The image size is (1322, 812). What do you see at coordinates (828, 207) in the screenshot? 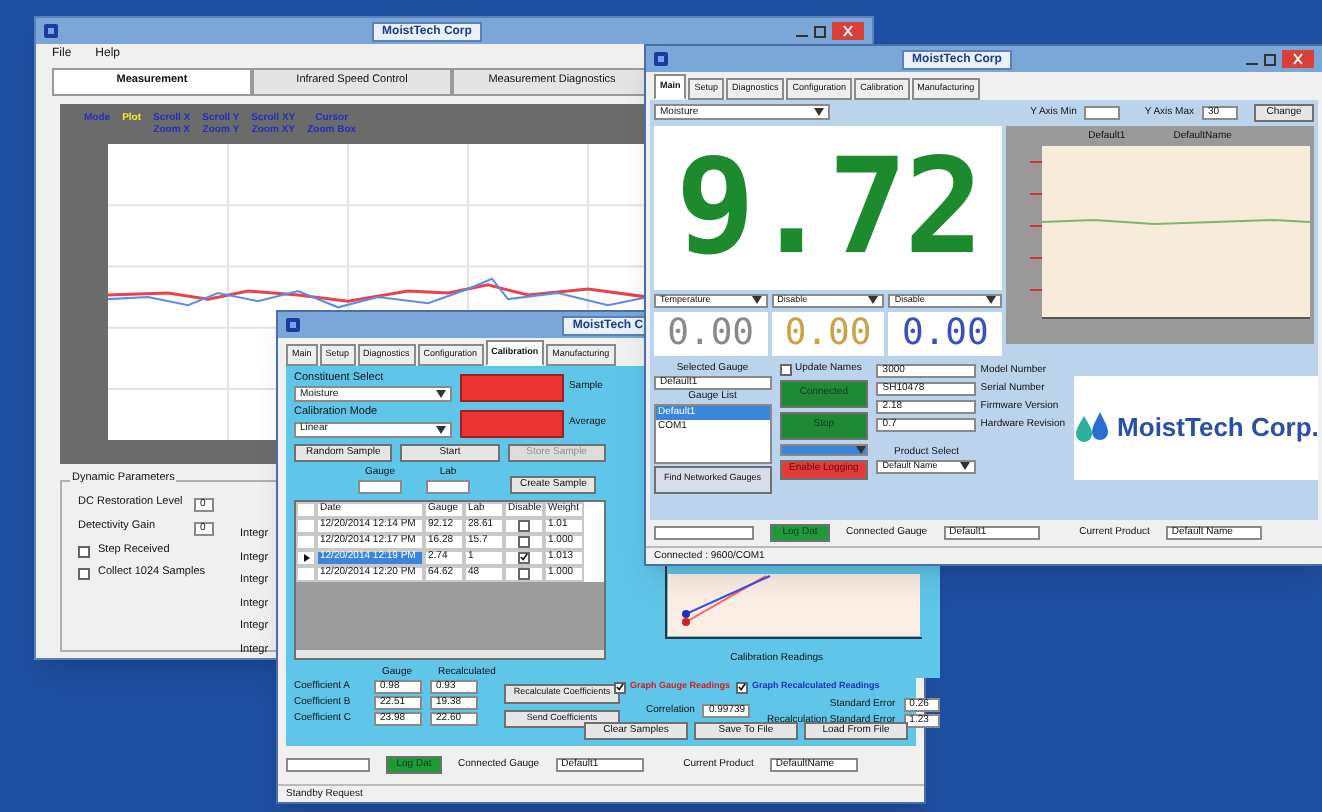
I see `reading-display: 9.72` at bounding box center [828, 207].